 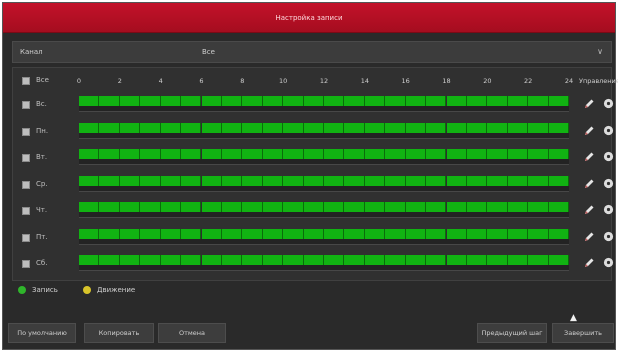 What do you see at coordinates (26, 81) in the screenshot?
I see `select-all-checkbox` at bounding box center [26, 81].